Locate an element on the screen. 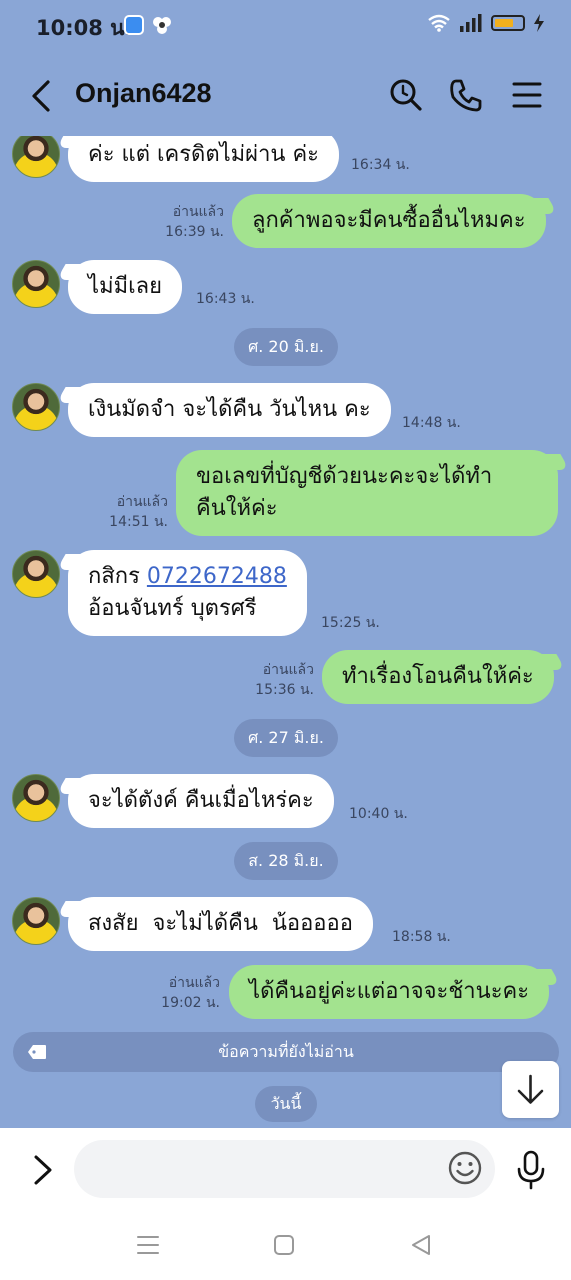  chat-title: Onjan6428 is located at coordinates (143, 93).